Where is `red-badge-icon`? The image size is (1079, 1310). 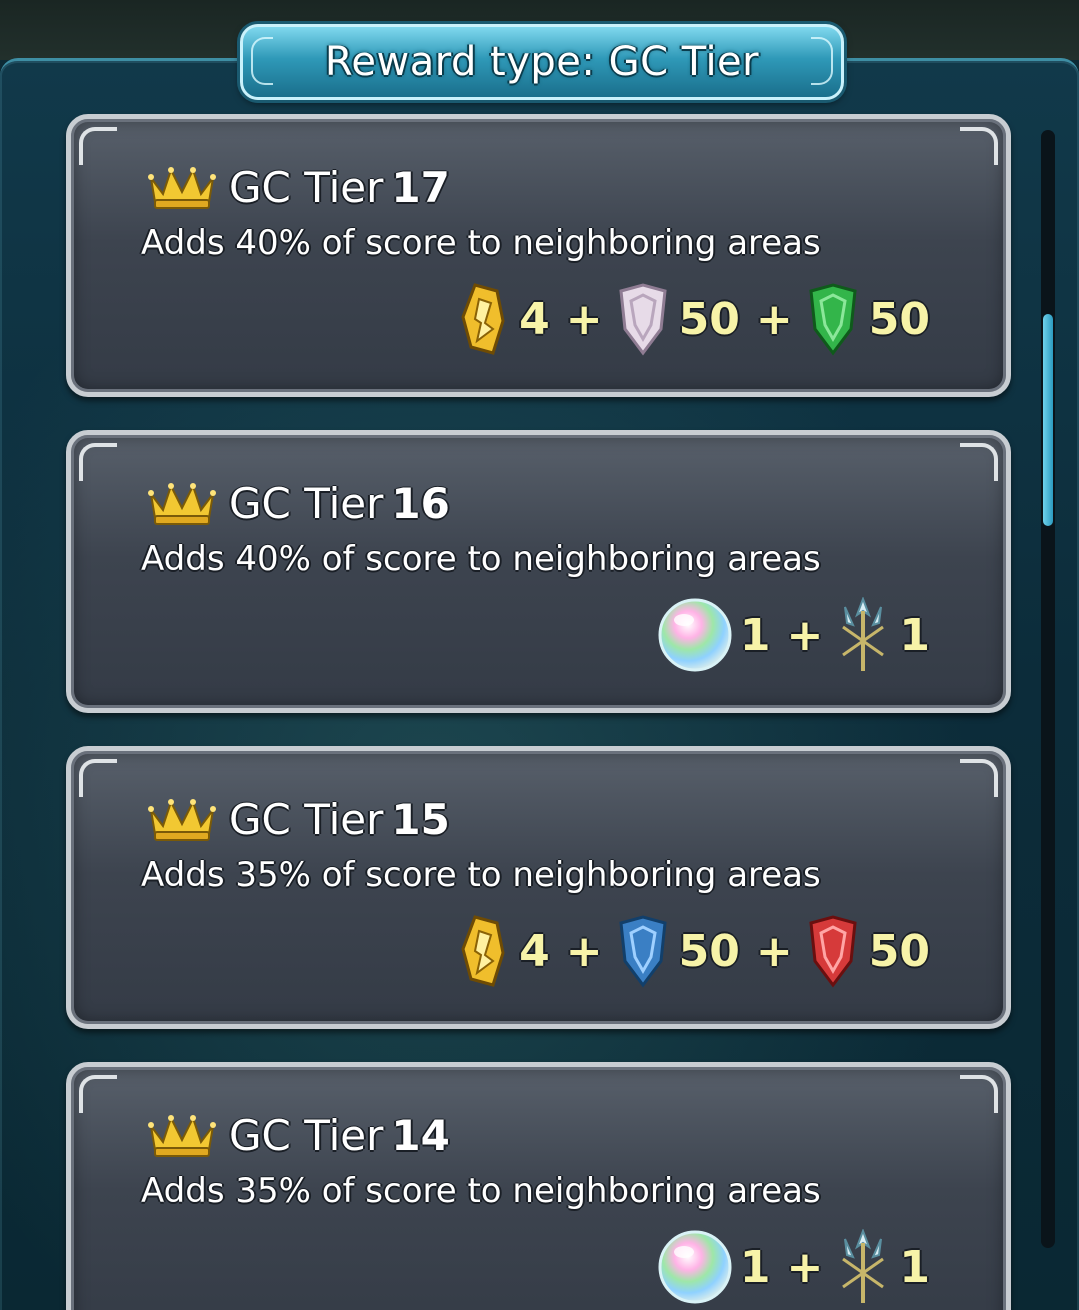 red-badge-icon is located at coordinates (833, 951).